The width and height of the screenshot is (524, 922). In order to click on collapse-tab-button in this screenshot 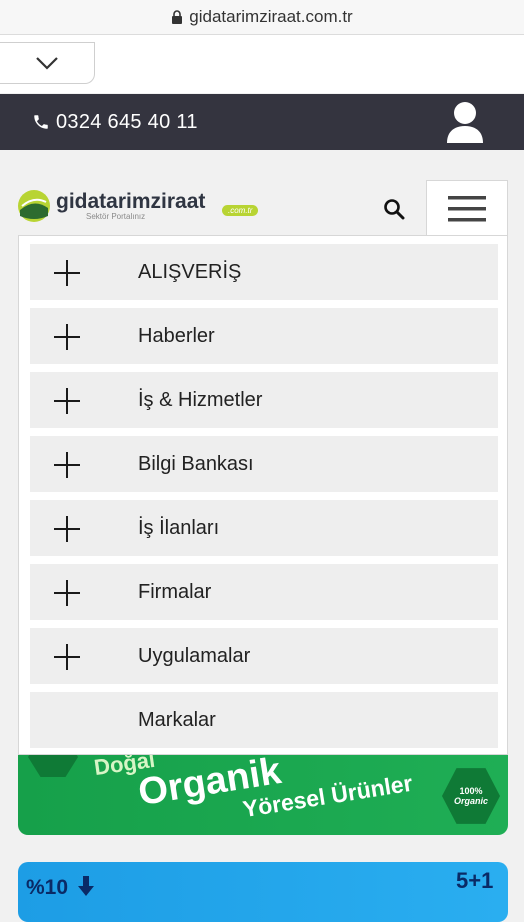, I will do `click(47, 63)`.